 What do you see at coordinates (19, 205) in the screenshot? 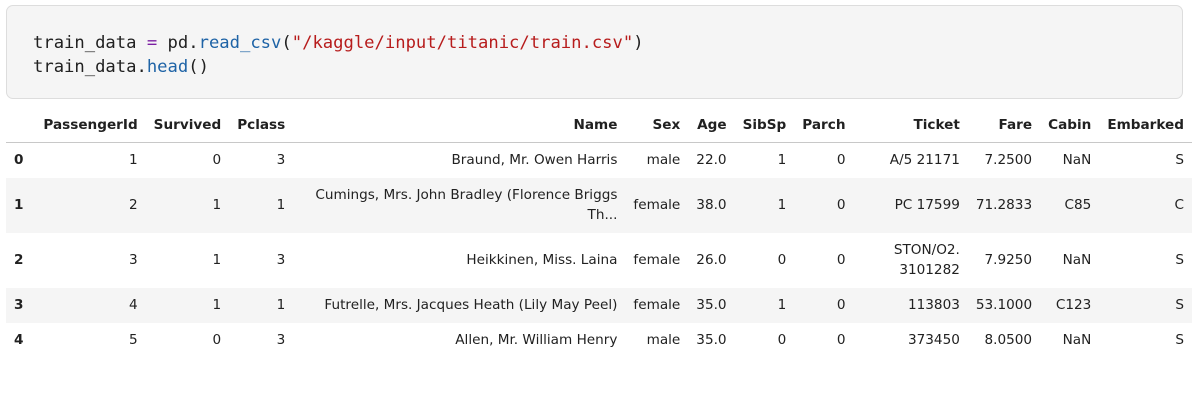
I see `row-index: 1` at bounding box center [19, 205].